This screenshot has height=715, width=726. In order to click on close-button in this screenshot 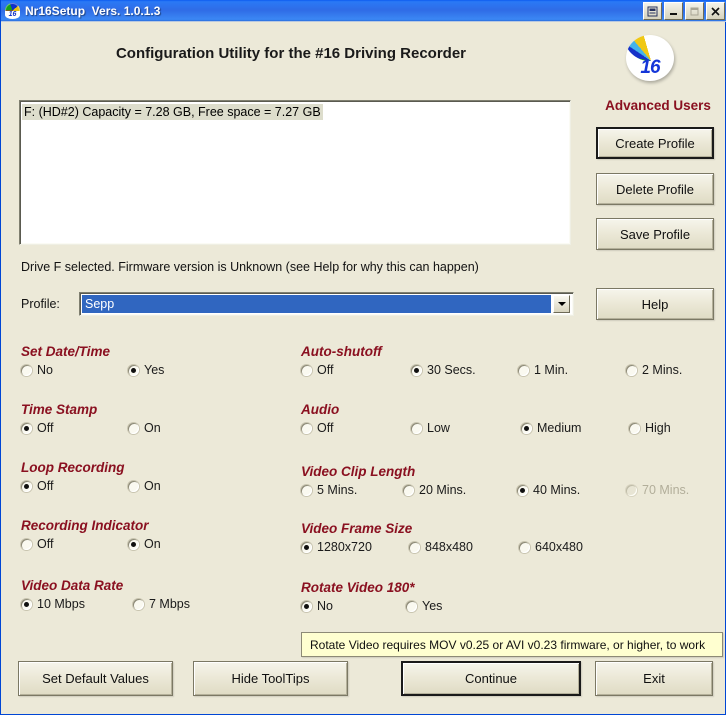, I will do `click(715, 11)`.